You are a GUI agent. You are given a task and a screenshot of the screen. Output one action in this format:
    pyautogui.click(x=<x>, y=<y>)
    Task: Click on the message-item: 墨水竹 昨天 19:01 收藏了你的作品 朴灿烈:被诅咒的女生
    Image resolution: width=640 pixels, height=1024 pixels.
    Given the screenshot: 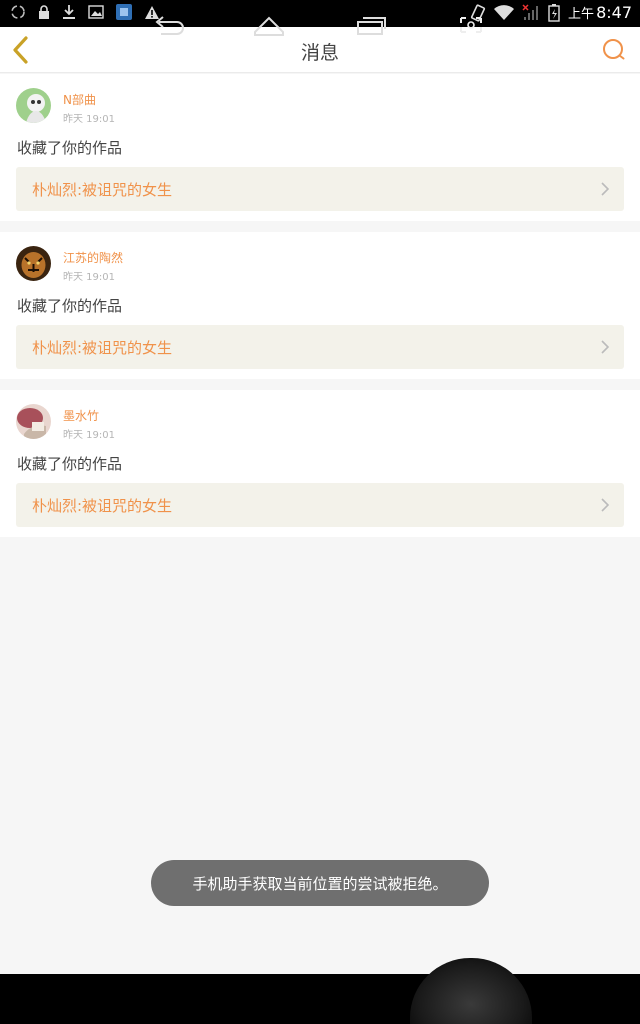 What is the action you would take?
    pyautogui.click(x=320, y=463)
    